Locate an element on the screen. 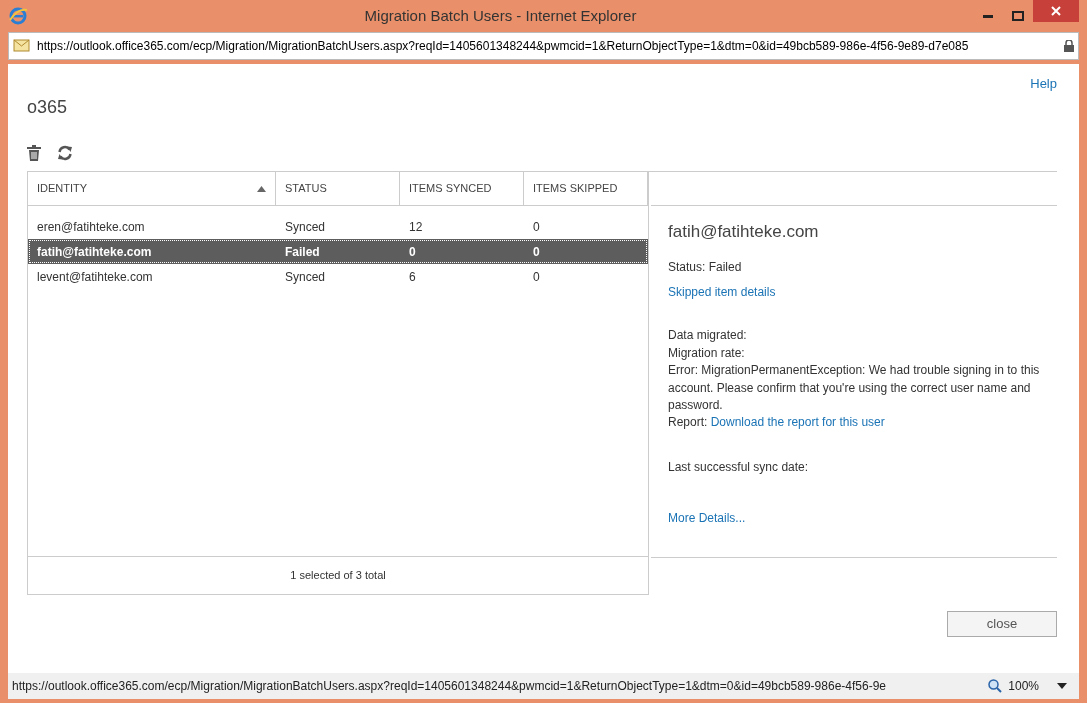 Image resolution: width=1087 pixels, height=703 pixels. selection-count: 1 selected of 3 total is located at coordinates (338, 575).